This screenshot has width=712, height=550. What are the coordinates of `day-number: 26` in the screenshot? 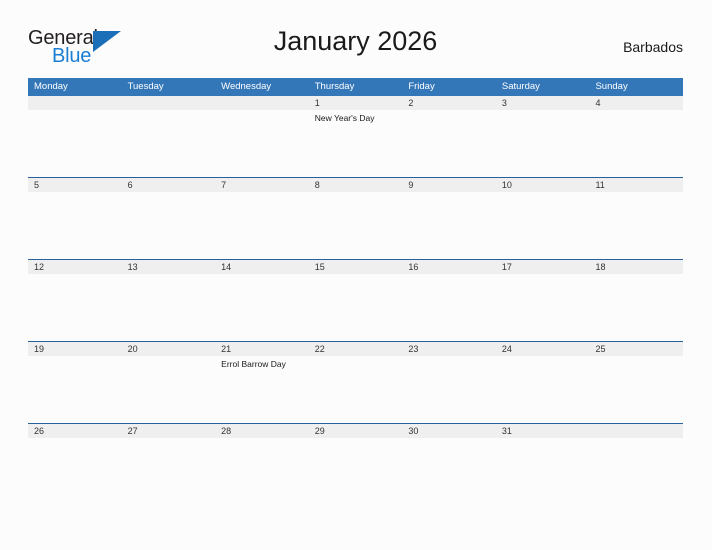 It's located at (75, 431).